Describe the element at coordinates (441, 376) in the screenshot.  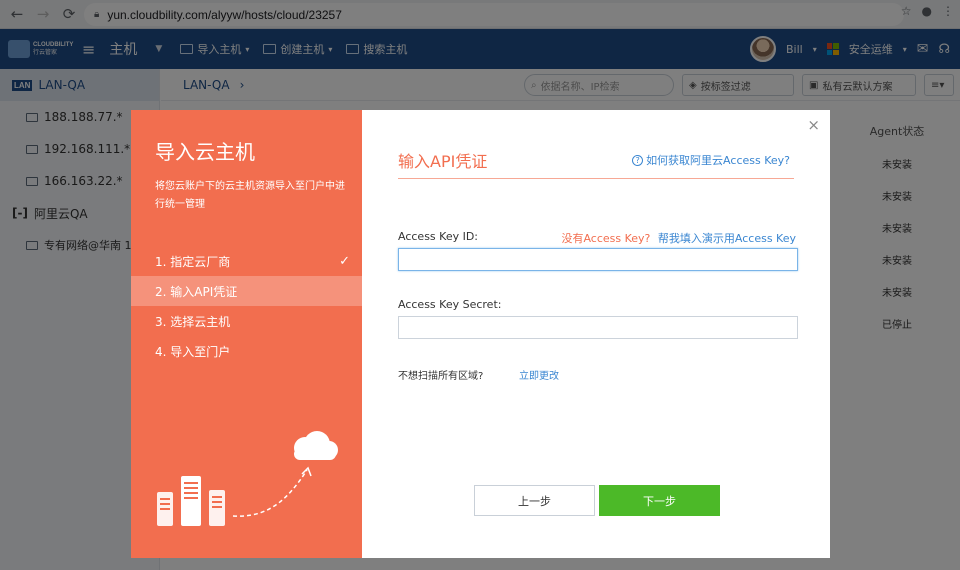
I see `region-question: 不想扫描所有区域?` at that location.